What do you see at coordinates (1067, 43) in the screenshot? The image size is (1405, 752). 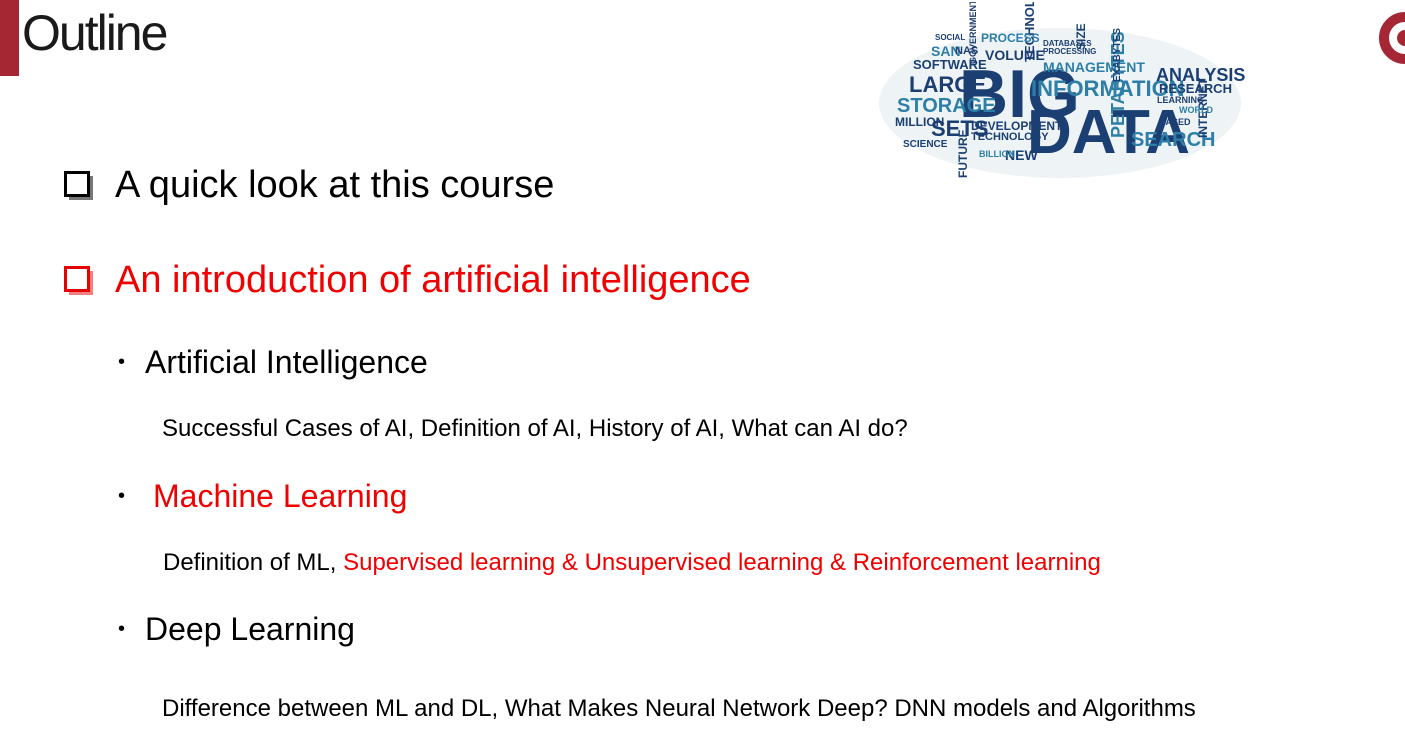 I see `word-cloud-word: DATABASES` at bounding box center [1067, 43].